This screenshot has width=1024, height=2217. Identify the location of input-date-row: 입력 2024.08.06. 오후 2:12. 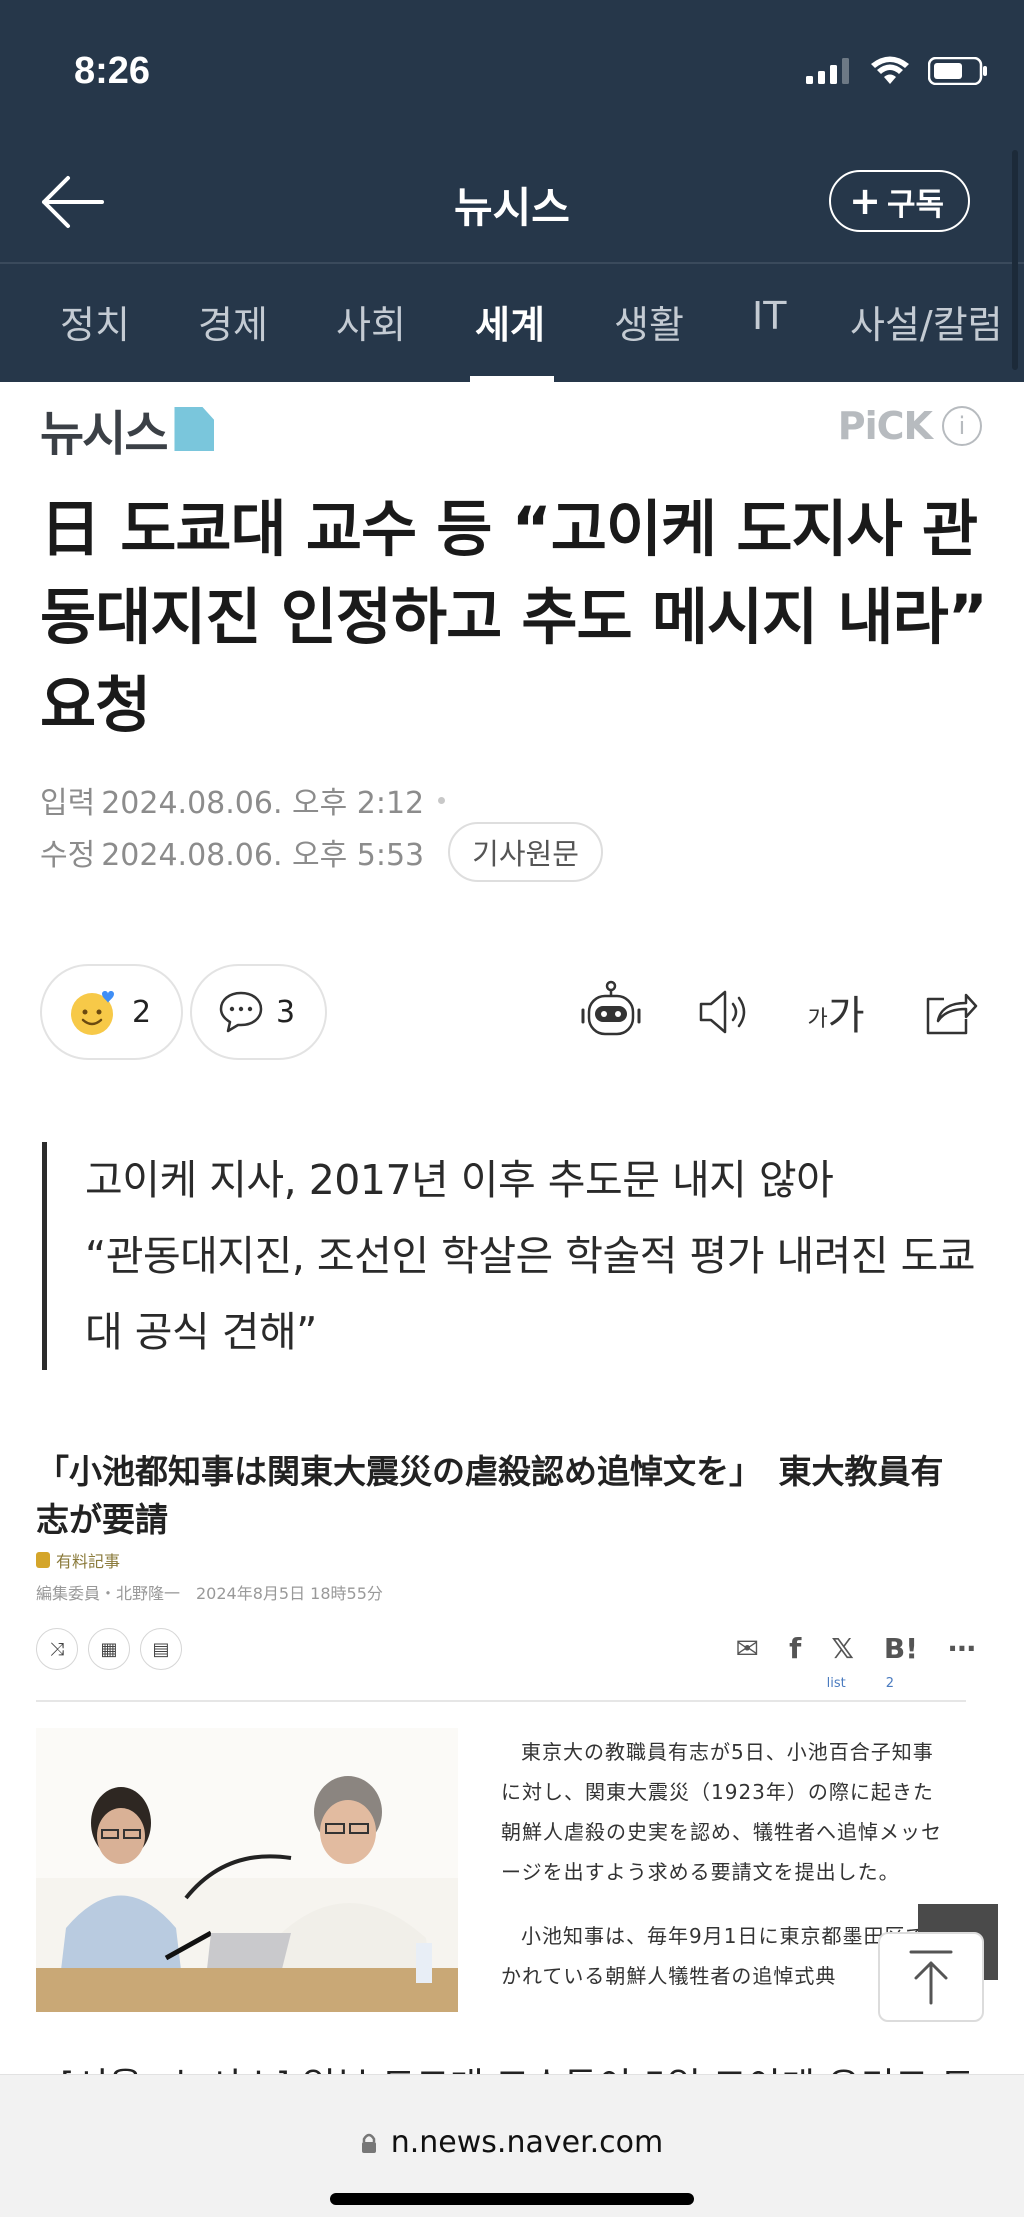
(243, 800).